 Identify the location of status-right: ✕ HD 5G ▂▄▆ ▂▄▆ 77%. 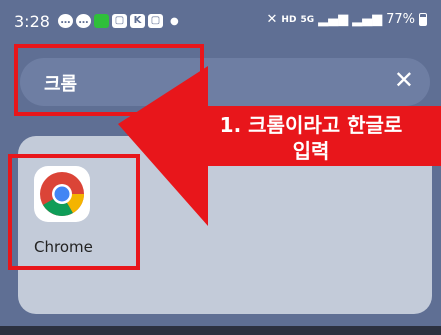
(347, 19).